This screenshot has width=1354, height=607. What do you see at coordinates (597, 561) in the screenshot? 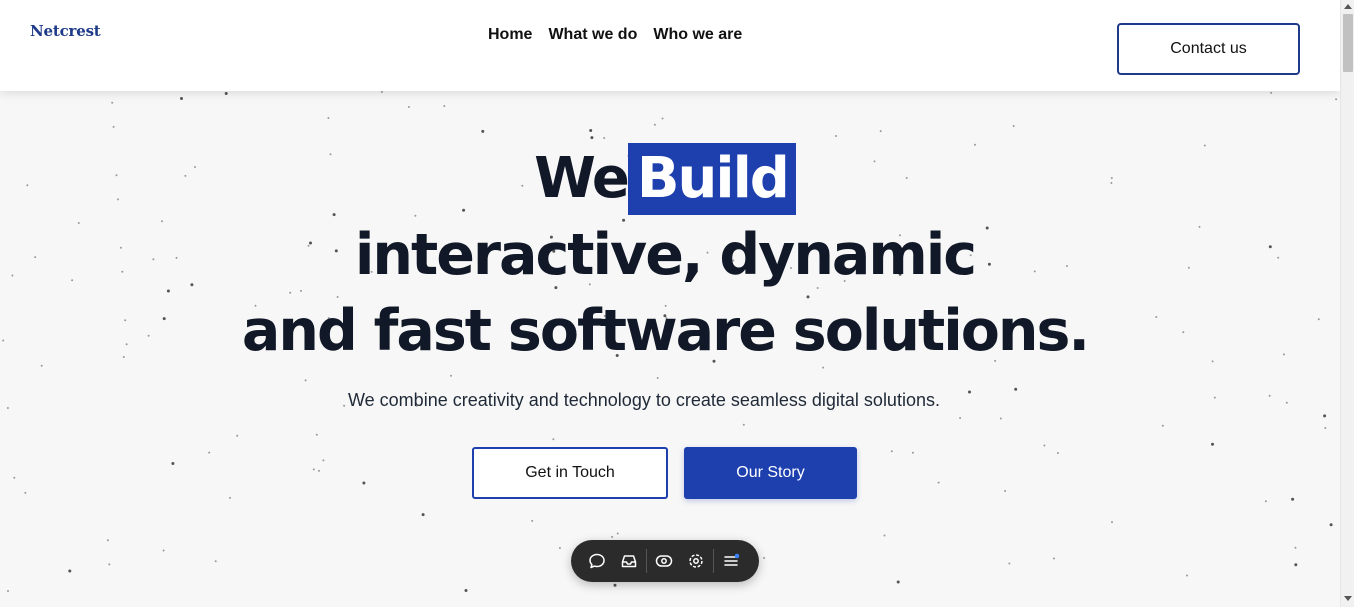
I see `comment-icon` at bounding box center [597, 561].